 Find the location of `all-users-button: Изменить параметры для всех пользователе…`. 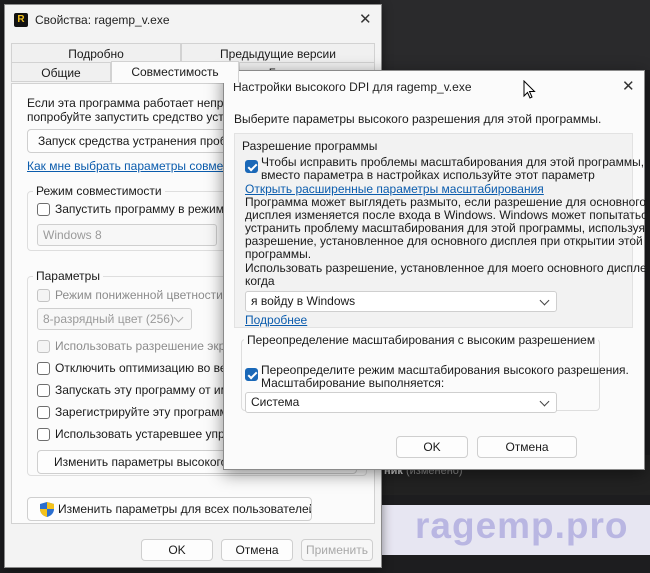

all-users-button: Изменить параметры для всех пользователе… is located at coordinates (169, 509).